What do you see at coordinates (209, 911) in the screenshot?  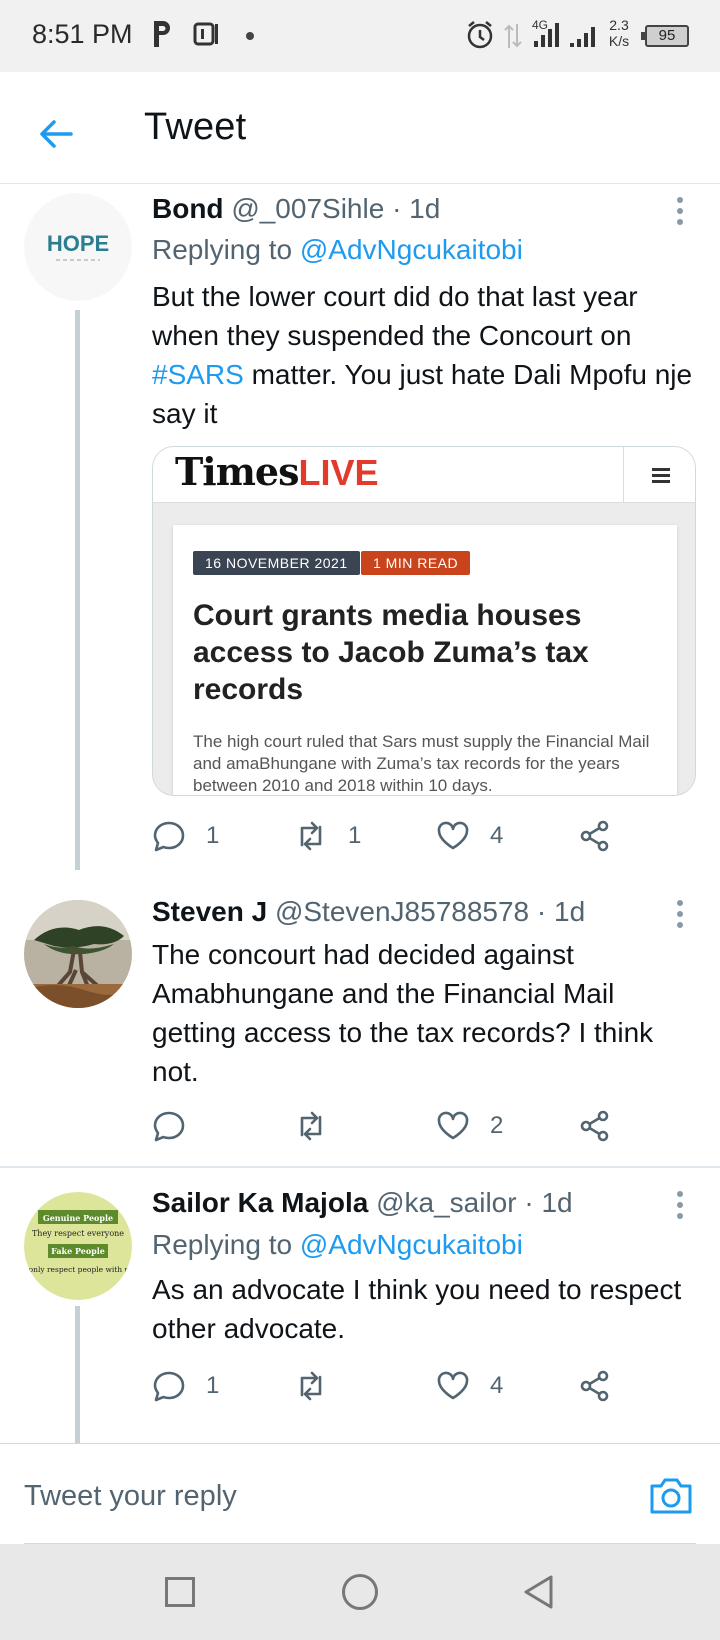 I see `display-name: Steven J` at bounding box center [209, 911].